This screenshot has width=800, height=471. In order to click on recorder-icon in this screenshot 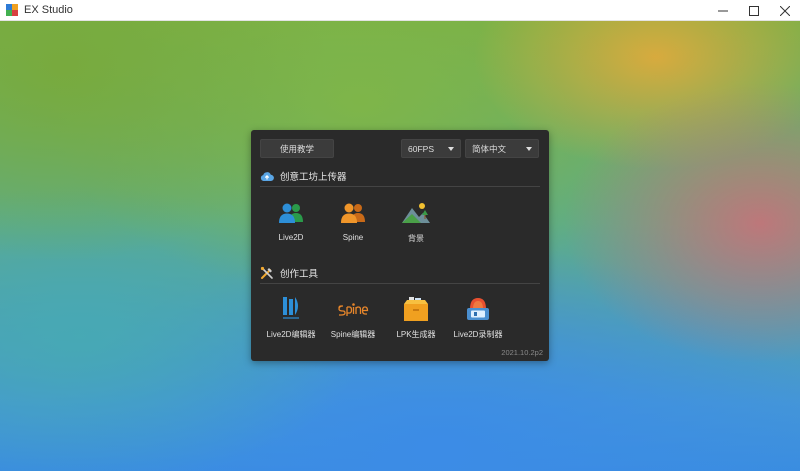, I will do `click(478, 309)`.